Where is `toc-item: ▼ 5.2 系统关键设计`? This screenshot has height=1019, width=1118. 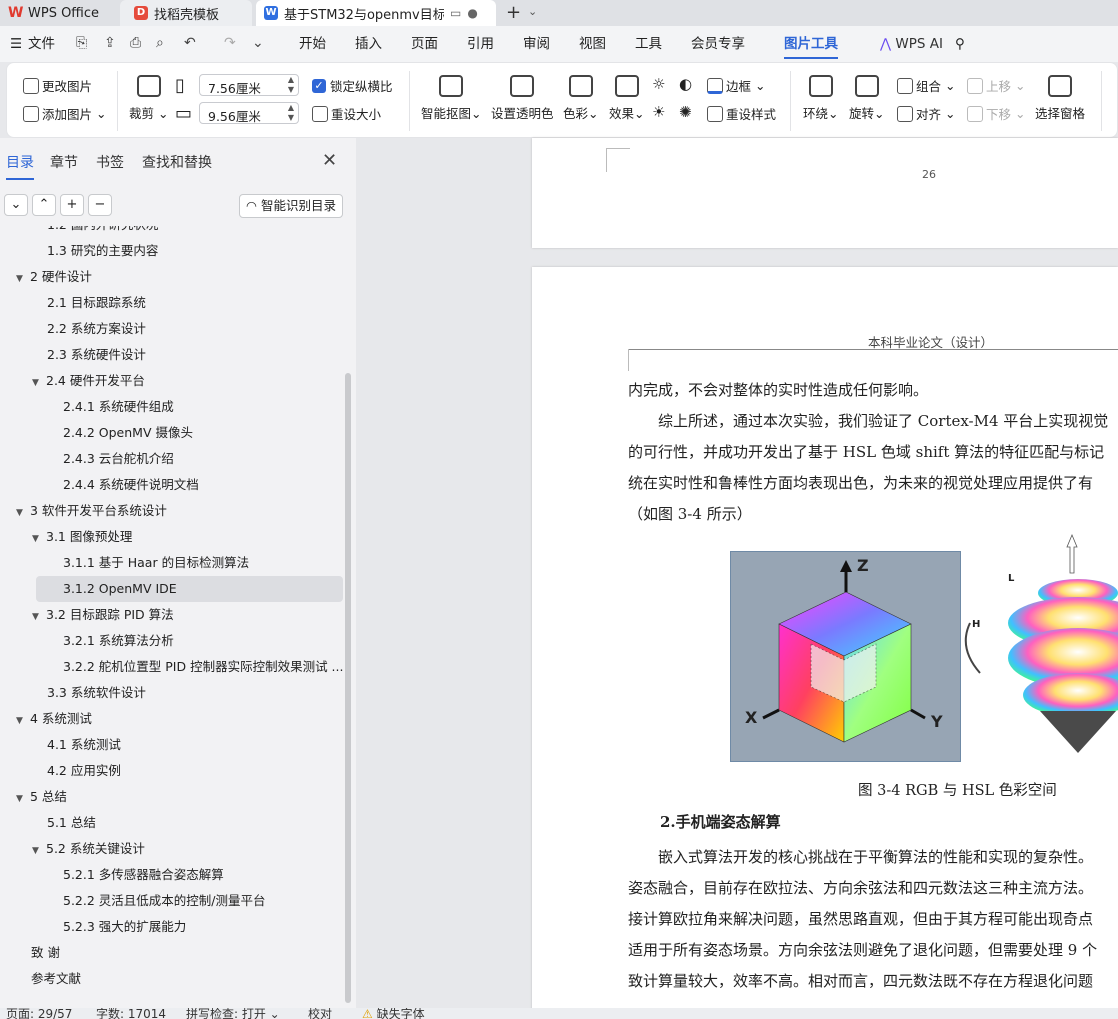 toc-item: ▼ 5.2 系统关键设计 is located at coordinates (173, 849).